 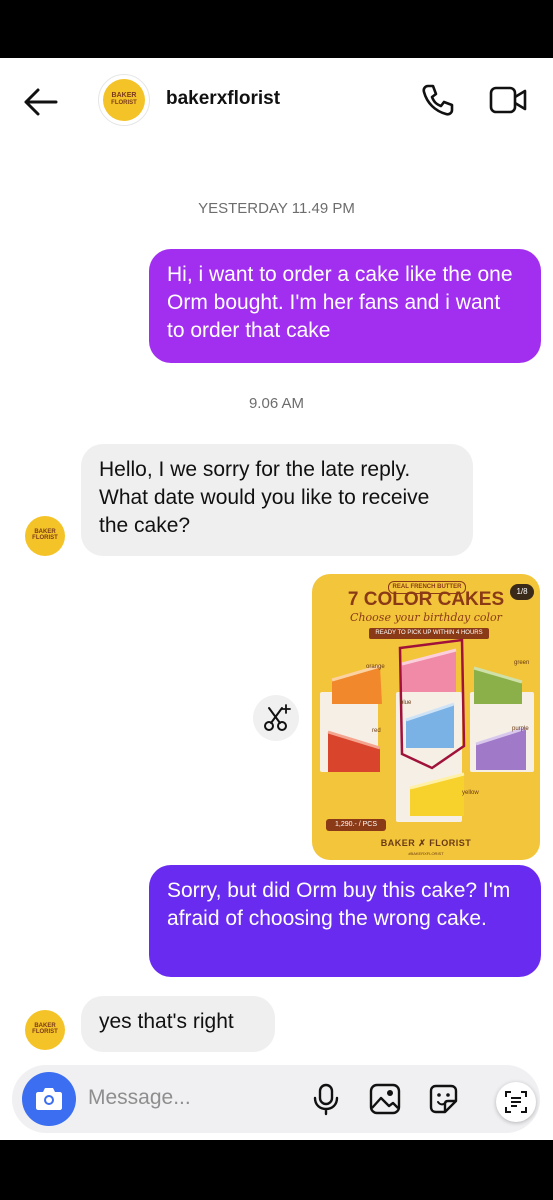 I want to click on color-label: yellow, so click(x=470, y=793).